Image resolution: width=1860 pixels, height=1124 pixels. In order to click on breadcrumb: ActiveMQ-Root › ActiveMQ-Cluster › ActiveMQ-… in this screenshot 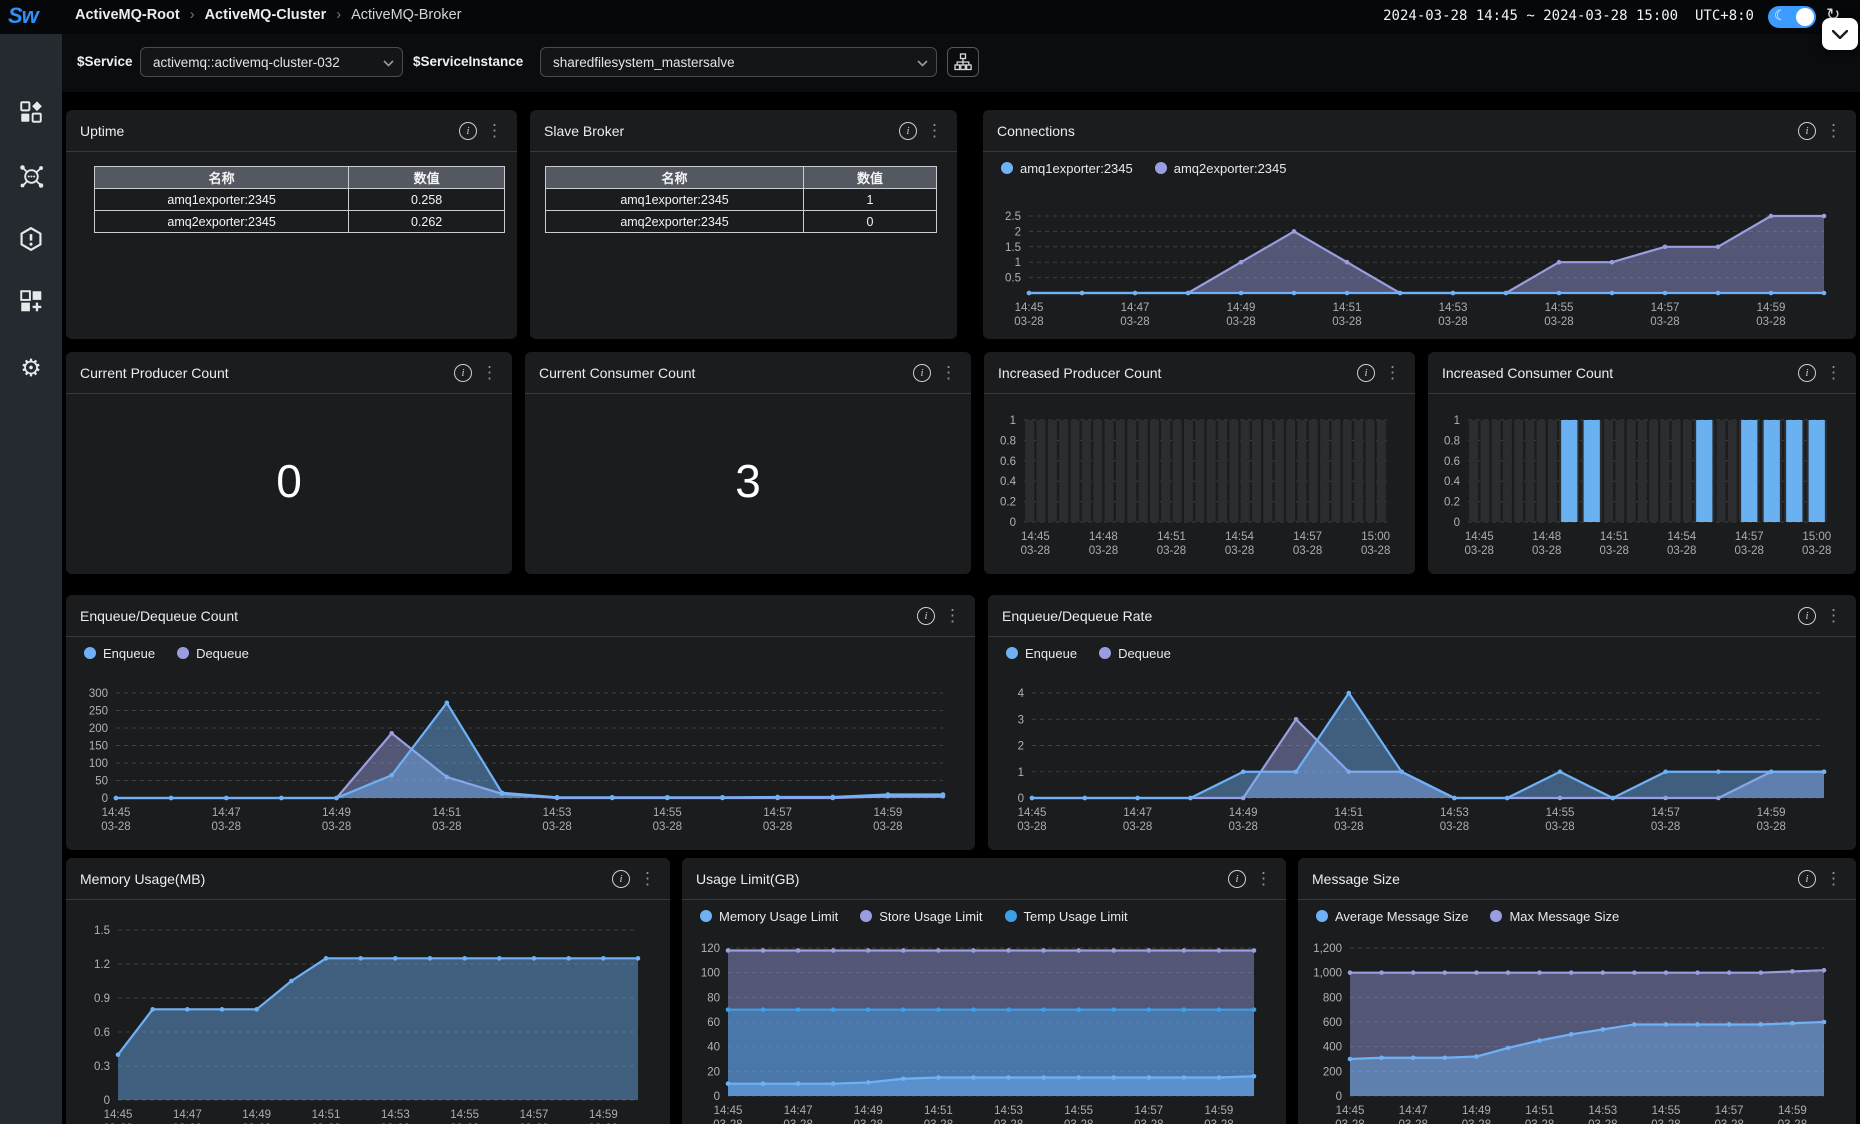, I will do `click(268, 15)`.